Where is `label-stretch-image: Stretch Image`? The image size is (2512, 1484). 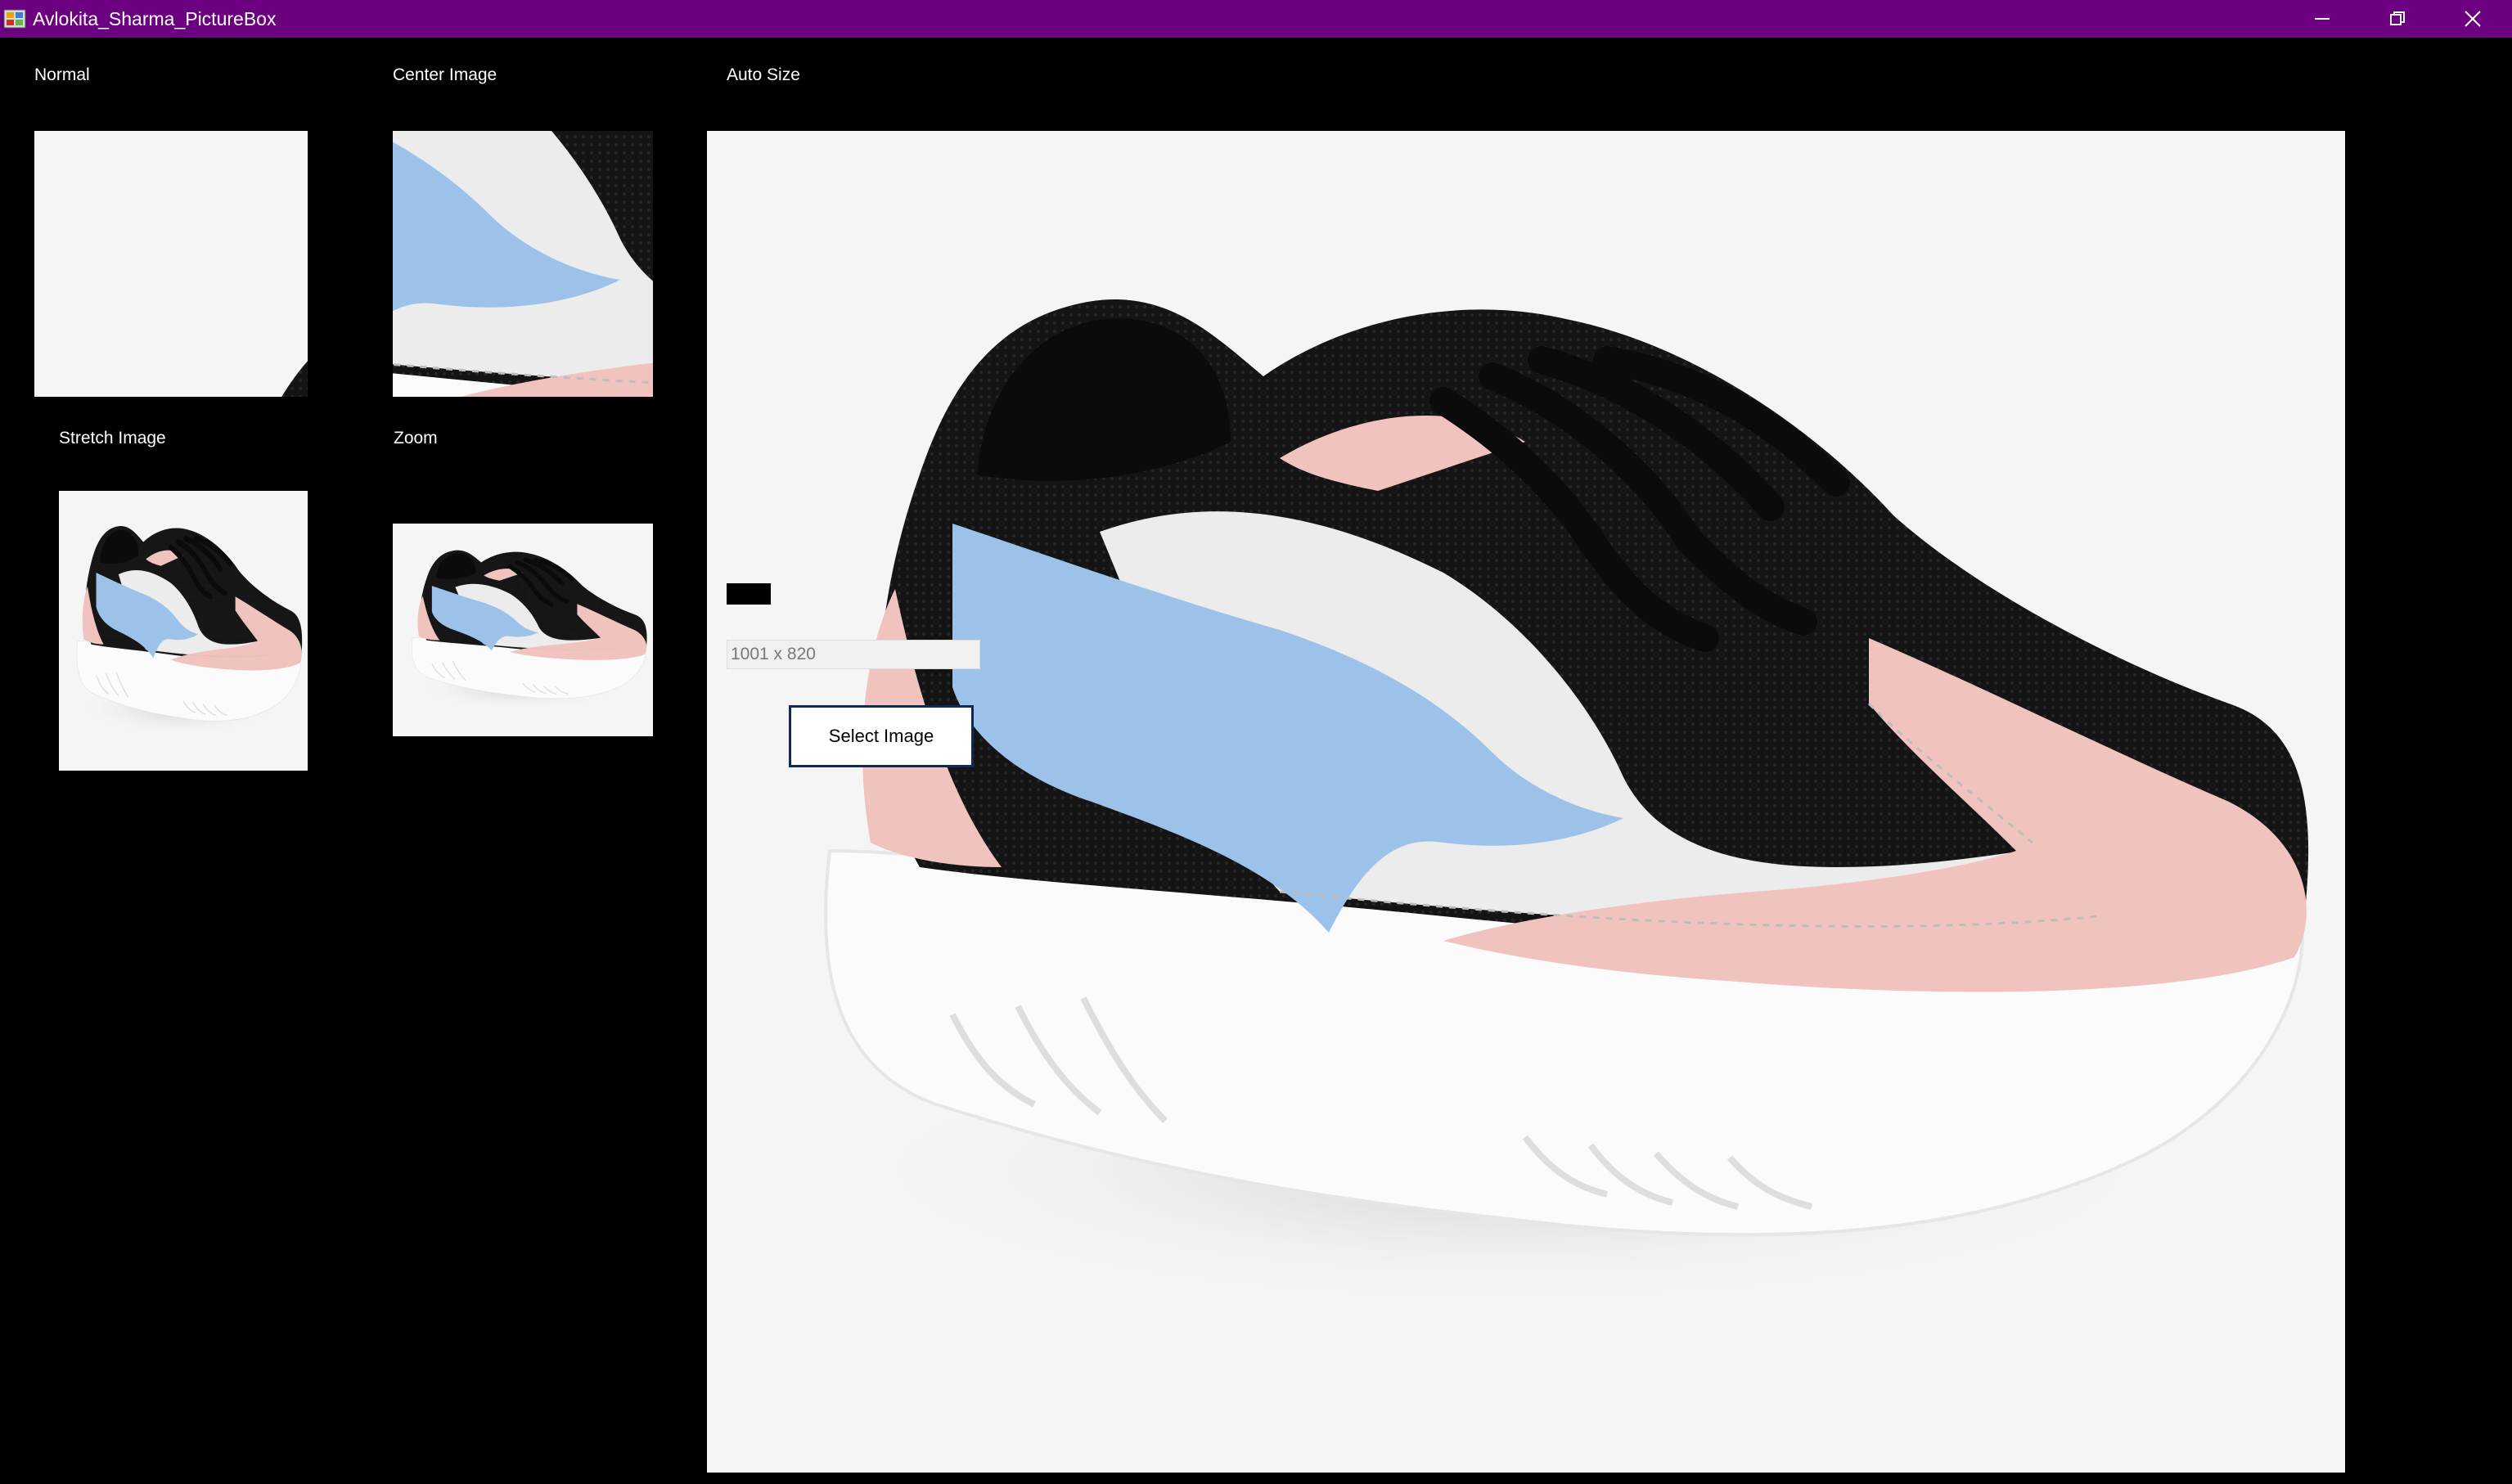
label-stretch-image: Stretch Image is located at coordinates (112, 438).